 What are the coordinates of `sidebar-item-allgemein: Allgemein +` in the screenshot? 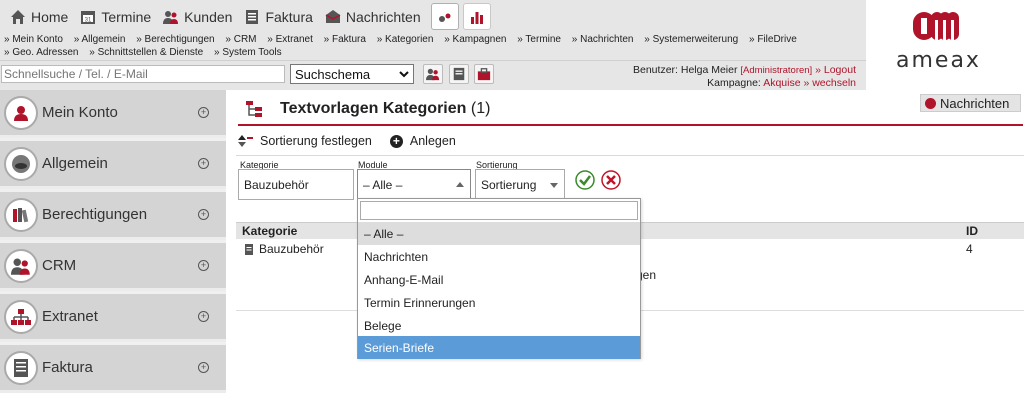 It's located at (113, 165).